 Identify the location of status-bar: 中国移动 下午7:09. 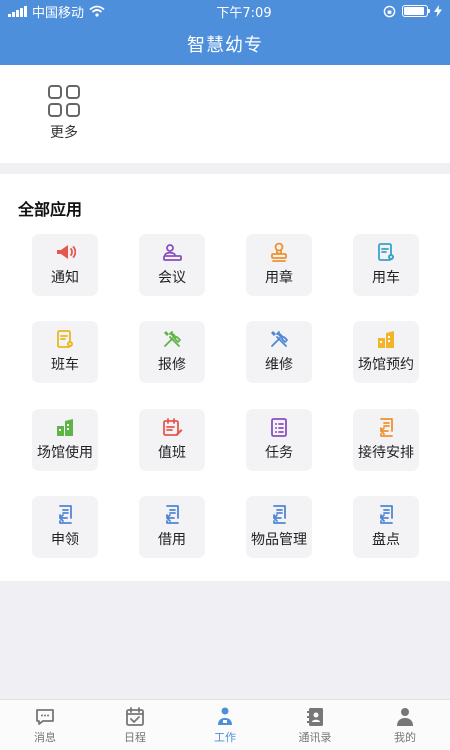
(225, 11).